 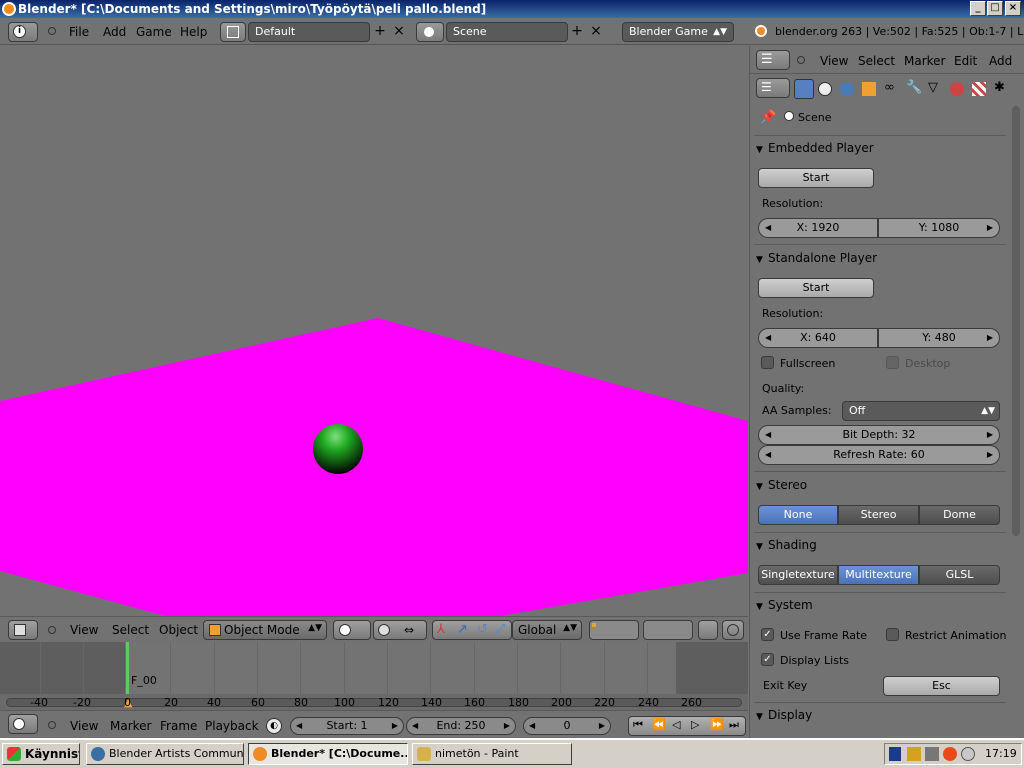 I want to click on standalone-start-button: Start, so click(x=816, y=288).